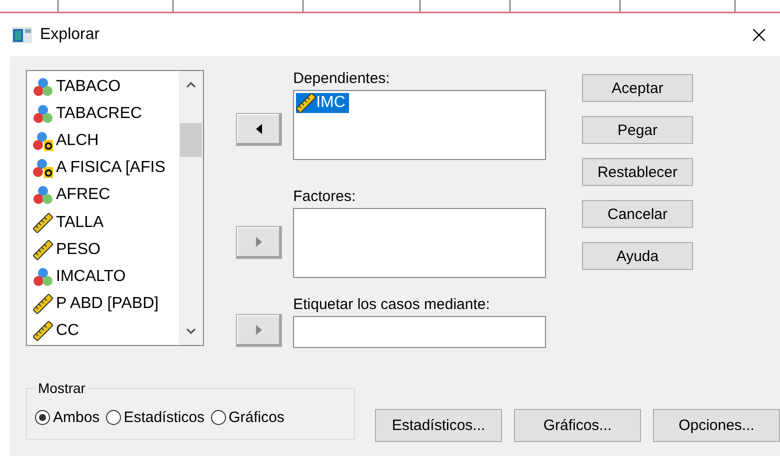  I want to click on variable-item: CC, so click(103, 331).